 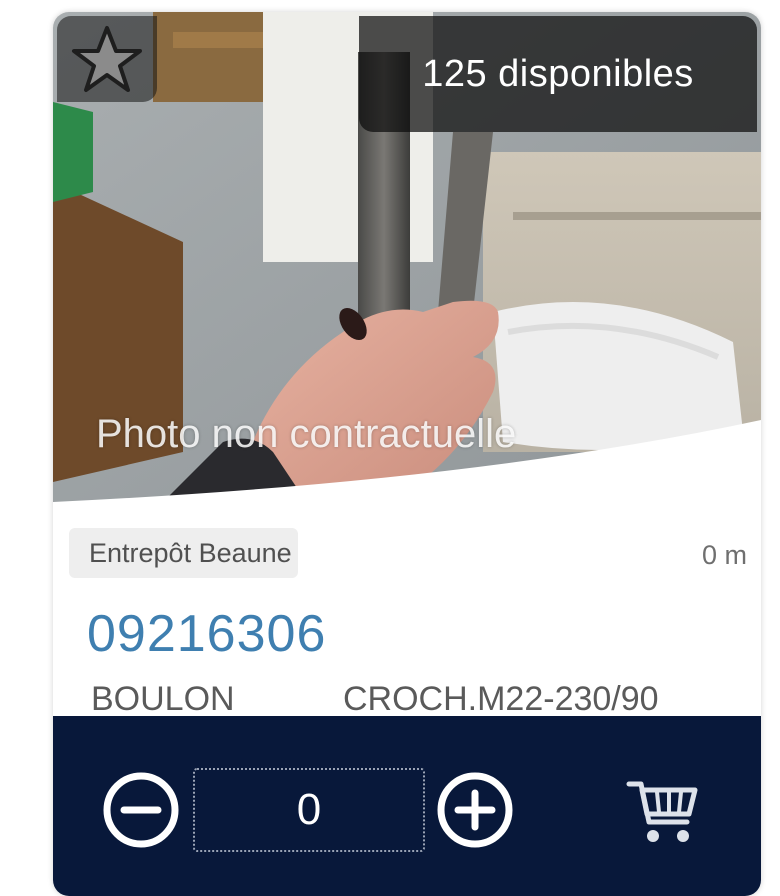 What do you see at coordinates (306, 434) in the screenshot?
I see `photo-disclaimer: Photo non contractuelle` at bounding box center [306, 434].